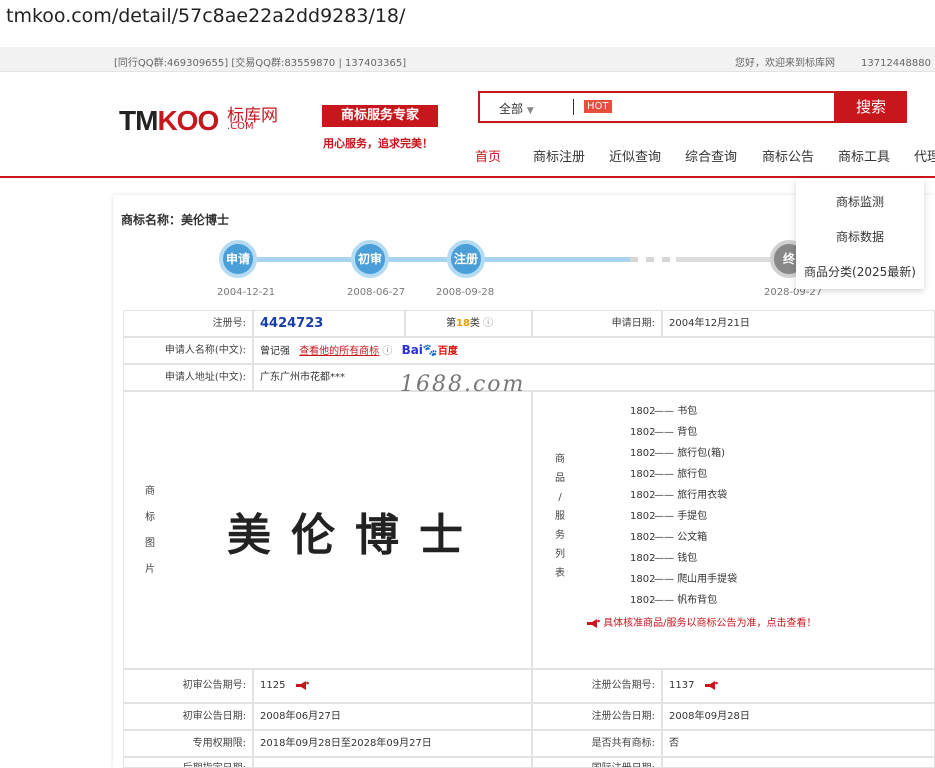 This screenshot has height=768, width=935. I want to click on timeline-progress, so click(434, 259).